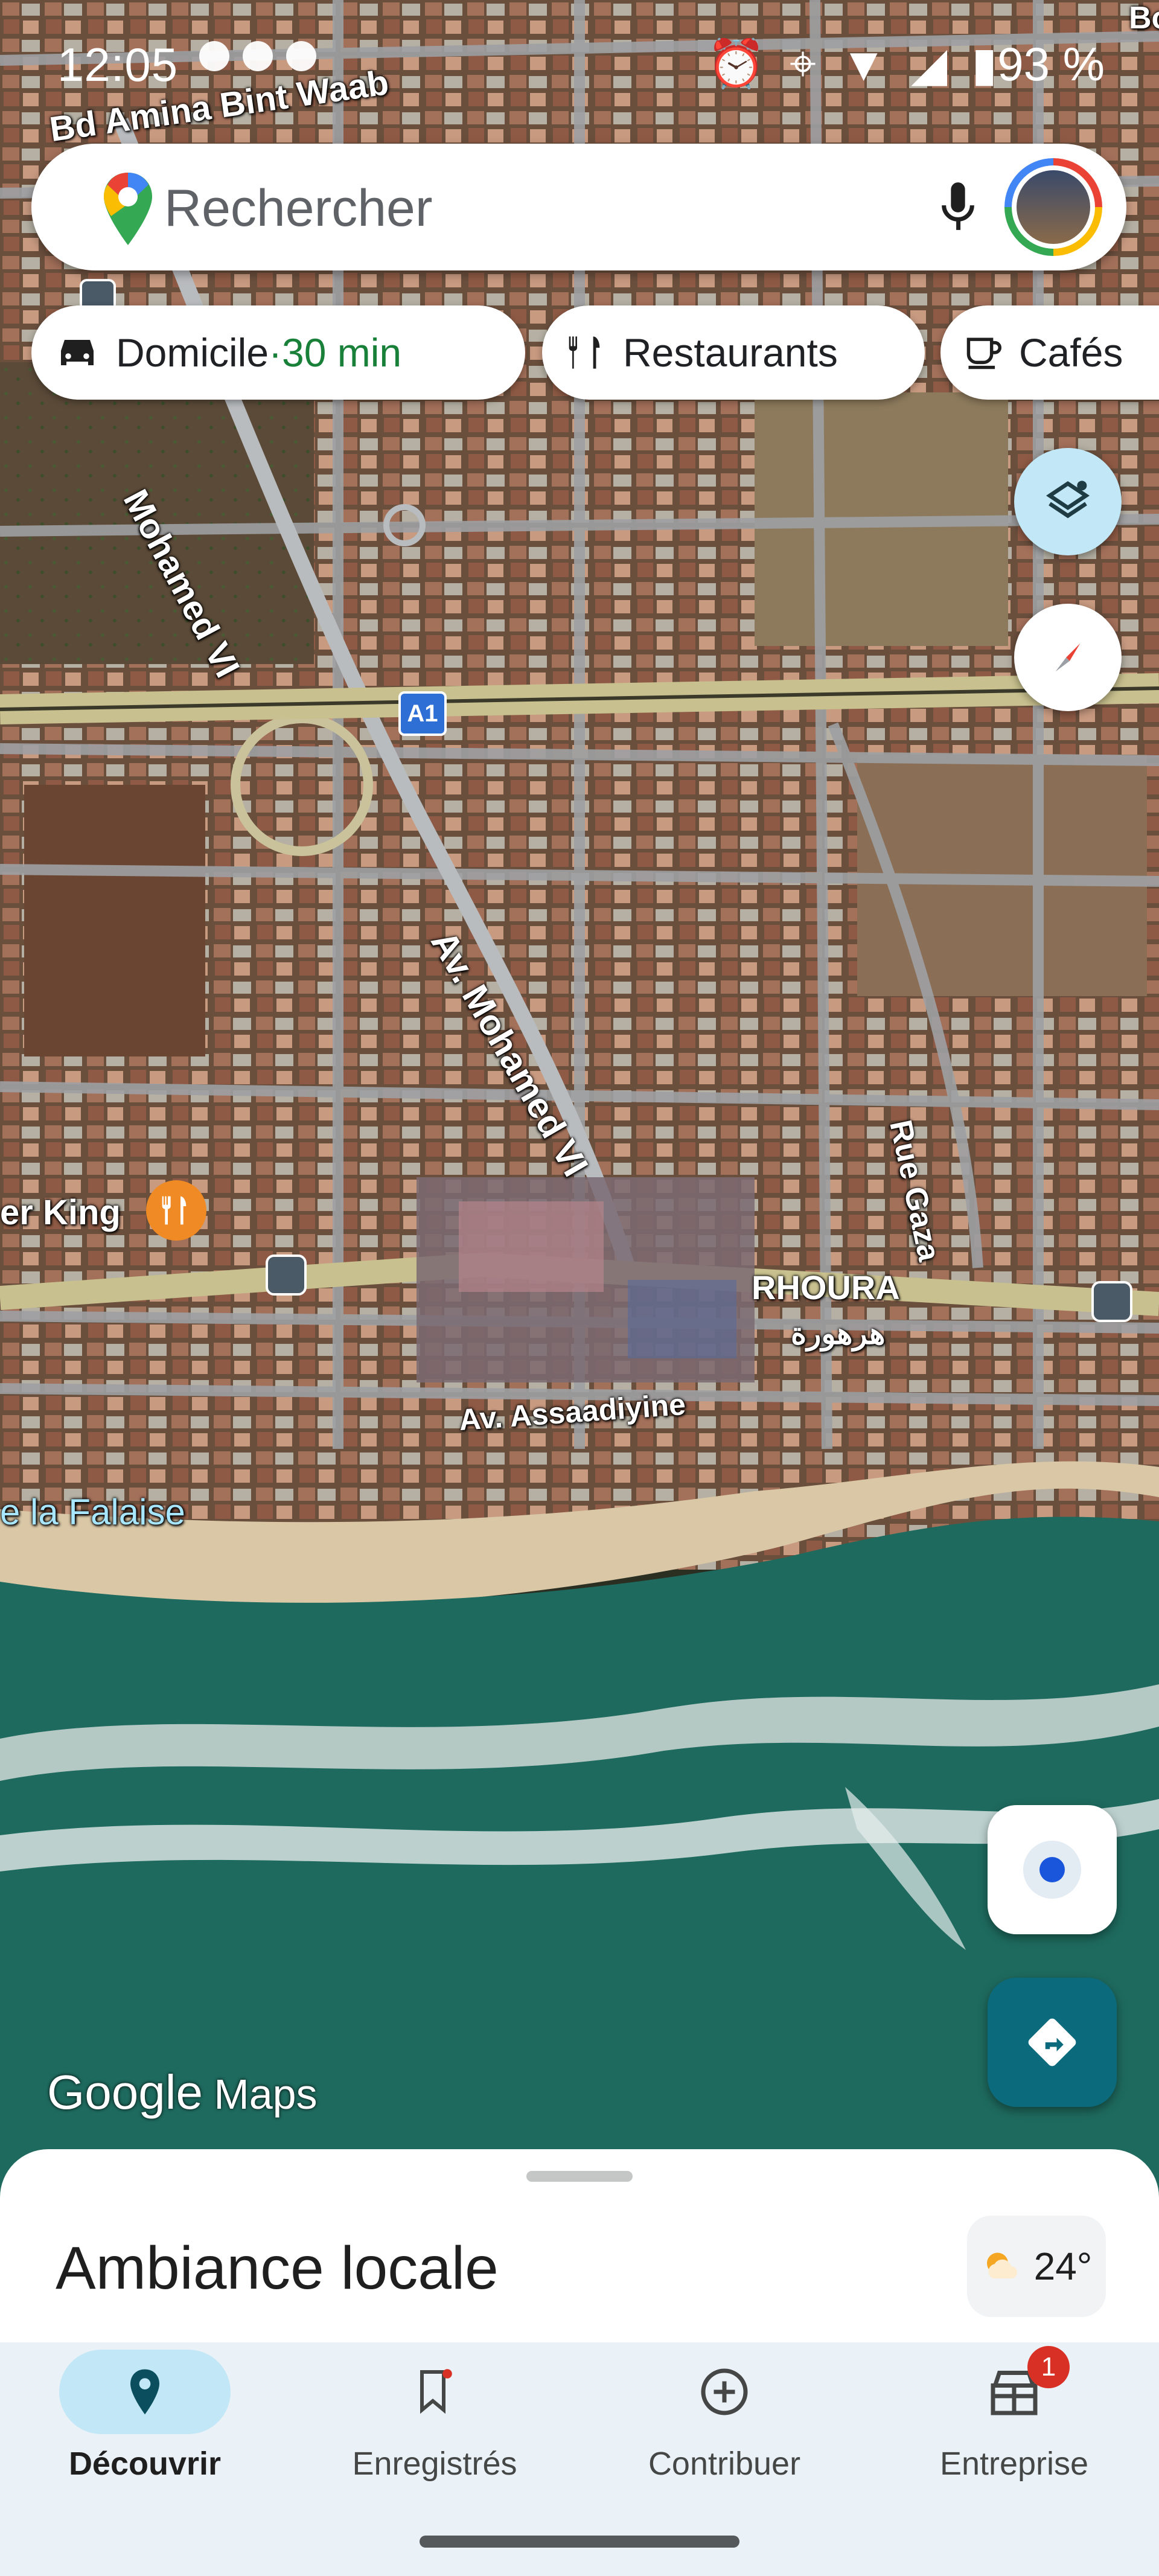 Image resolution: width=1159 pixels, height=2576 pixels. What do you see at coordinates (1038, 64) in the screenshot?
I see `battery-label: ▮93 %` at bounding box center [1038, 64].